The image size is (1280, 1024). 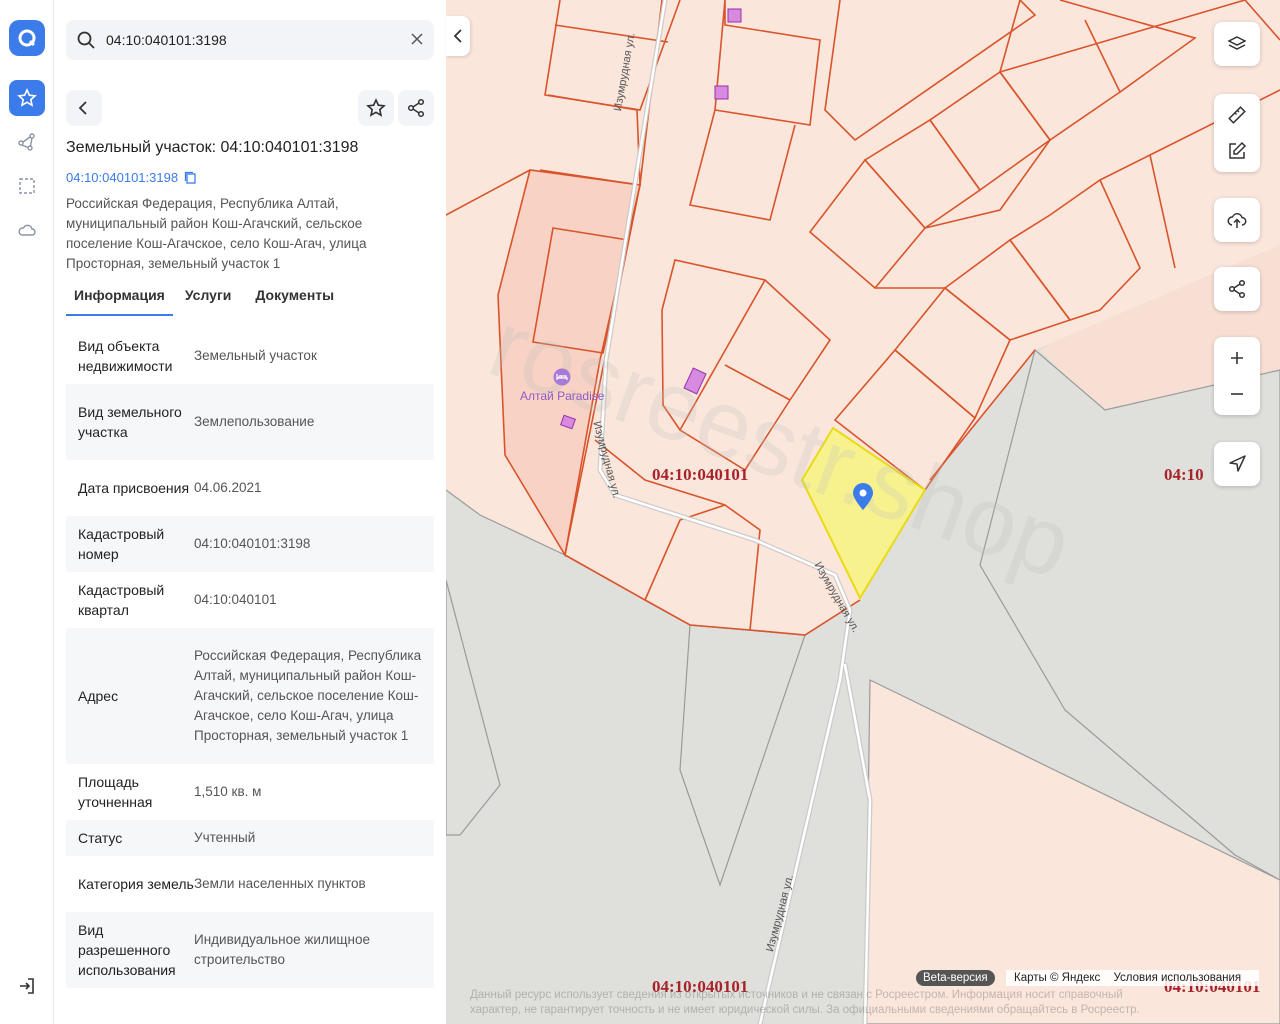 I want to click on quarter-label: 04:10:040101, so click(x=700, y=474).